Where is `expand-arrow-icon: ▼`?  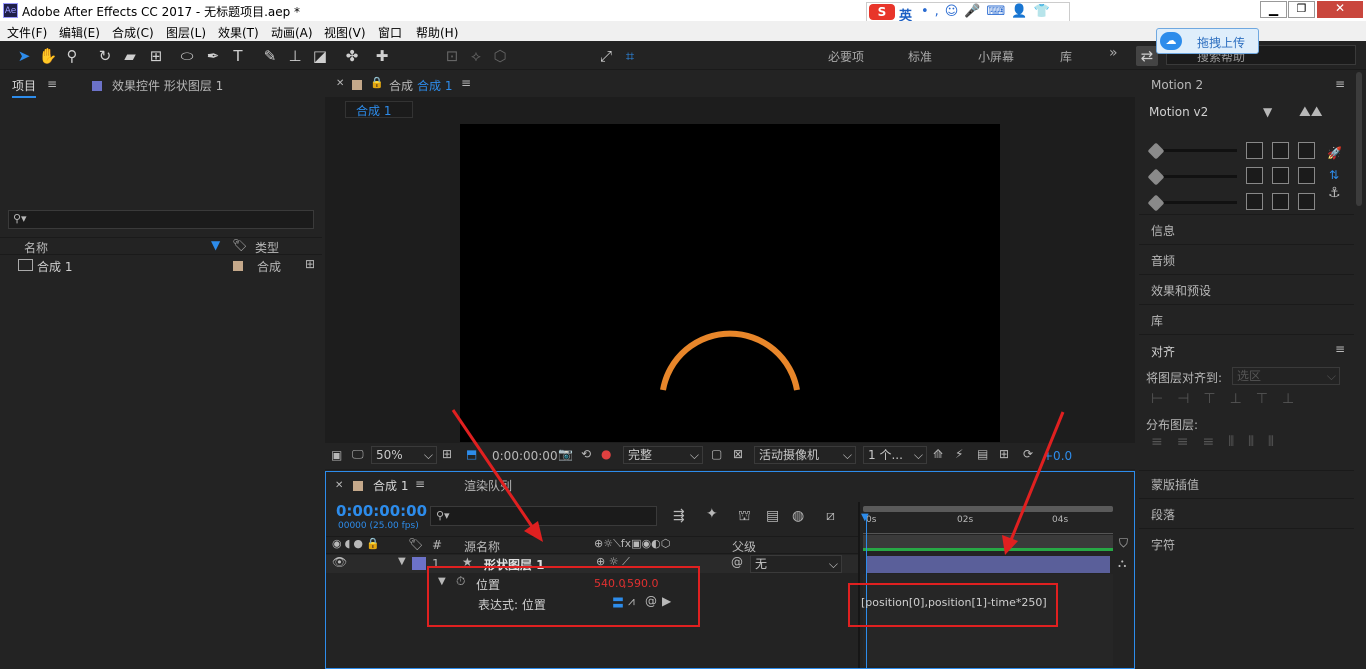 expand-arrow-icon: ▼ is located at coordinates (402, 561).